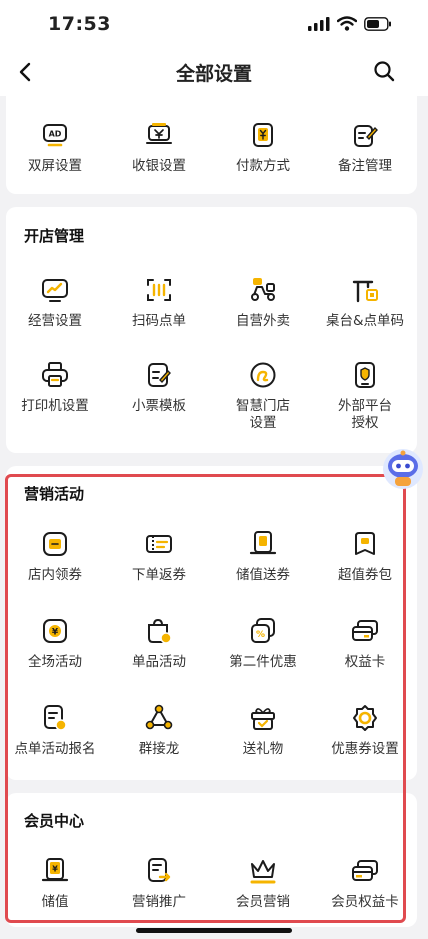 The image size is (428, 939). I want to click on cashier-icon, so click(159, 133).